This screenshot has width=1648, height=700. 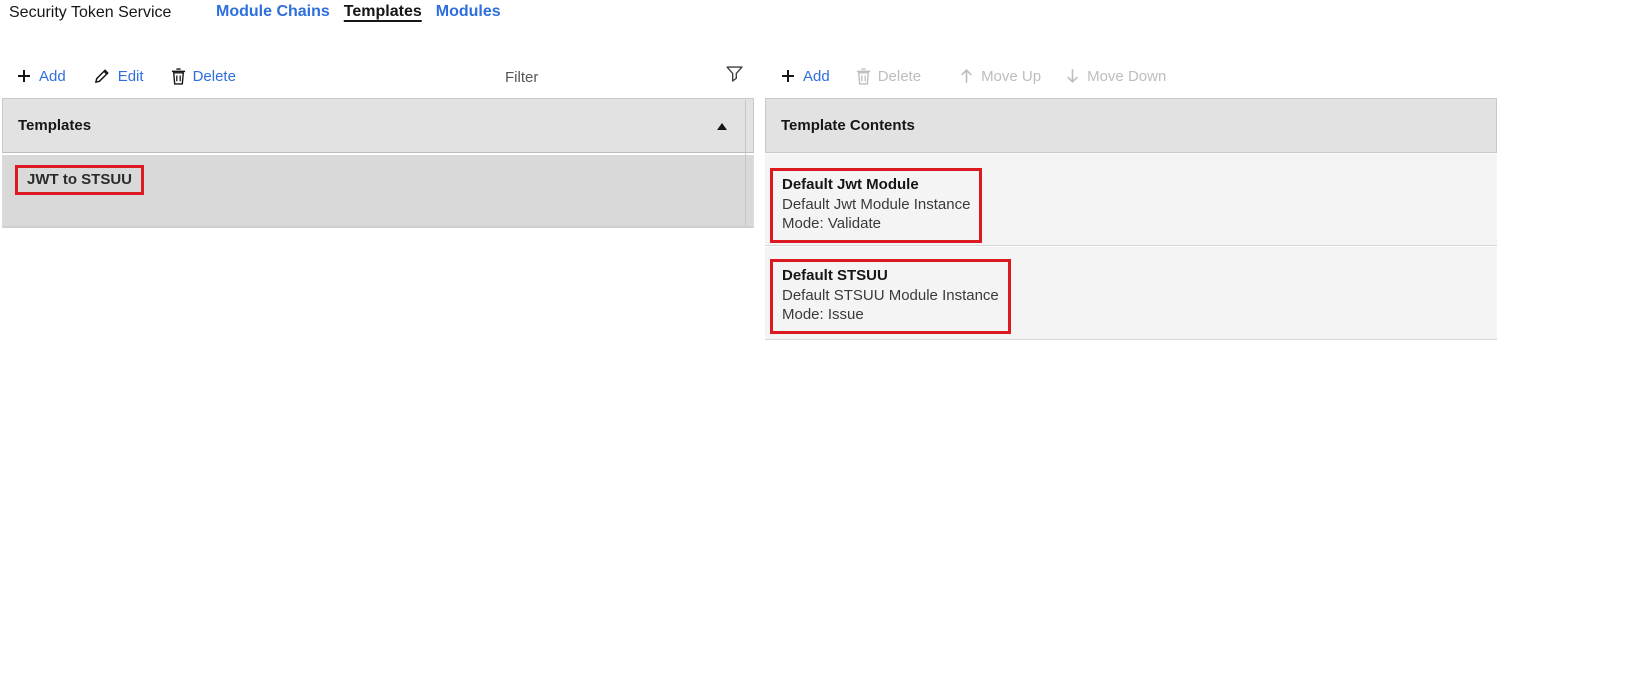 What do you see at coordinates (378, 191) in the screenshot?
I see `template-row-jwt-to-stsuu: JWT to STSUU` at bounding box center [378, 191].